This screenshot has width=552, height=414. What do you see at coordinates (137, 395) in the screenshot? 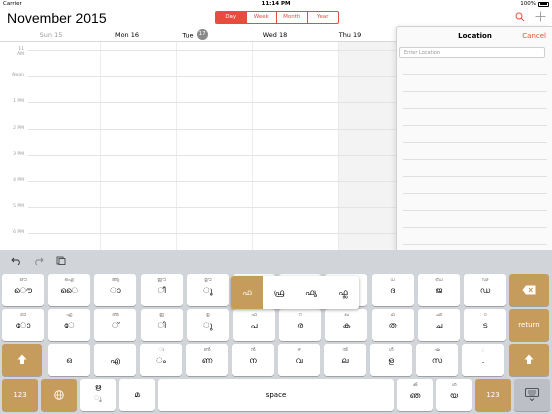
I see `key-ma: മ` at bounding box center [137, 395].